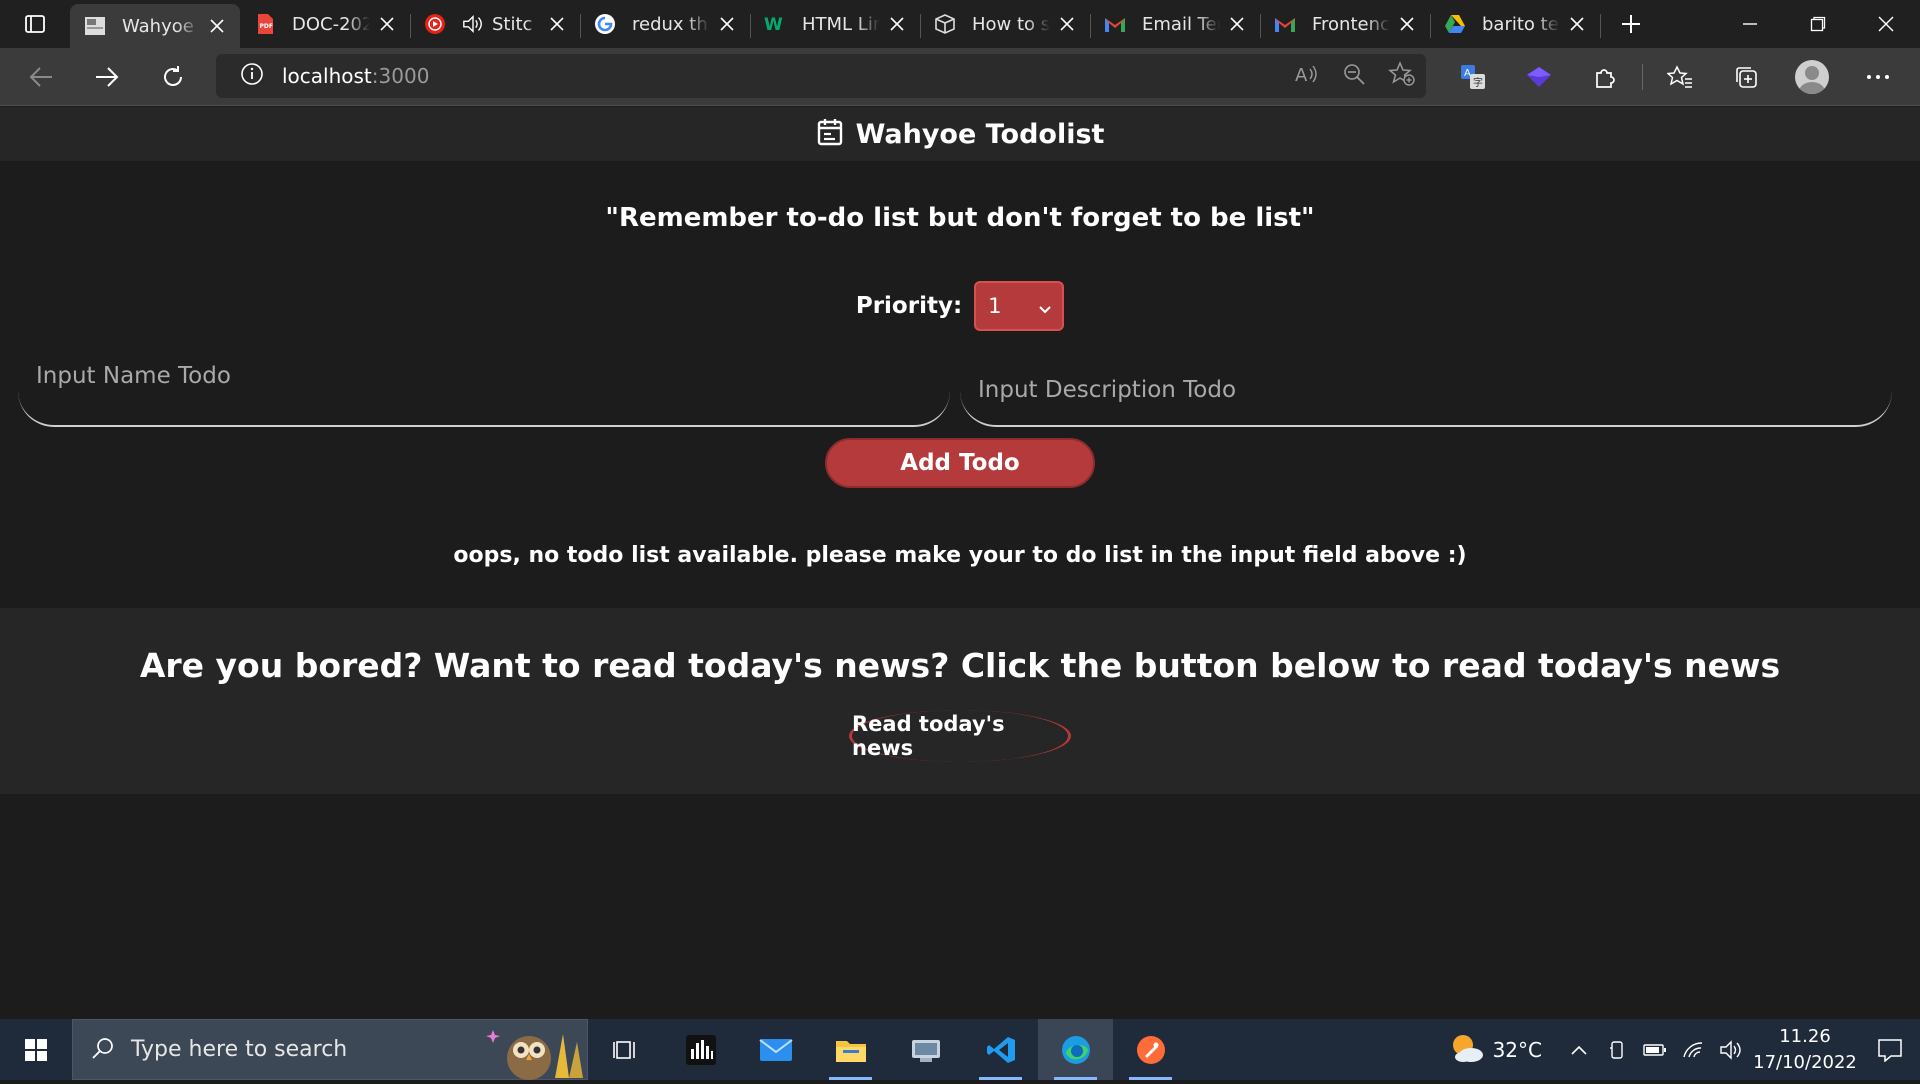 The height and width of the screenshot is (1084, 1920). What do you see at coordinates (1426, 387) in the screenshot?
I see `todo-description-input: Input Description Todo` at bounding box center [1426, 387].